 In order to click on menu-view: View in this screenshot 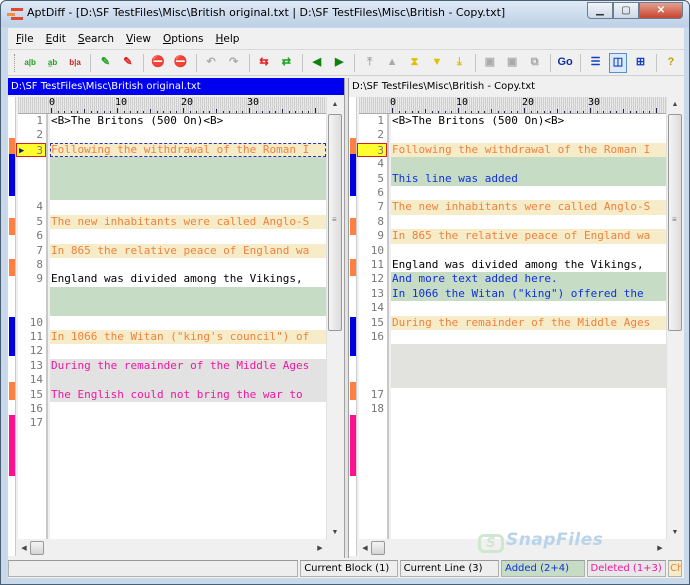, I will do `click(138, 39)`.